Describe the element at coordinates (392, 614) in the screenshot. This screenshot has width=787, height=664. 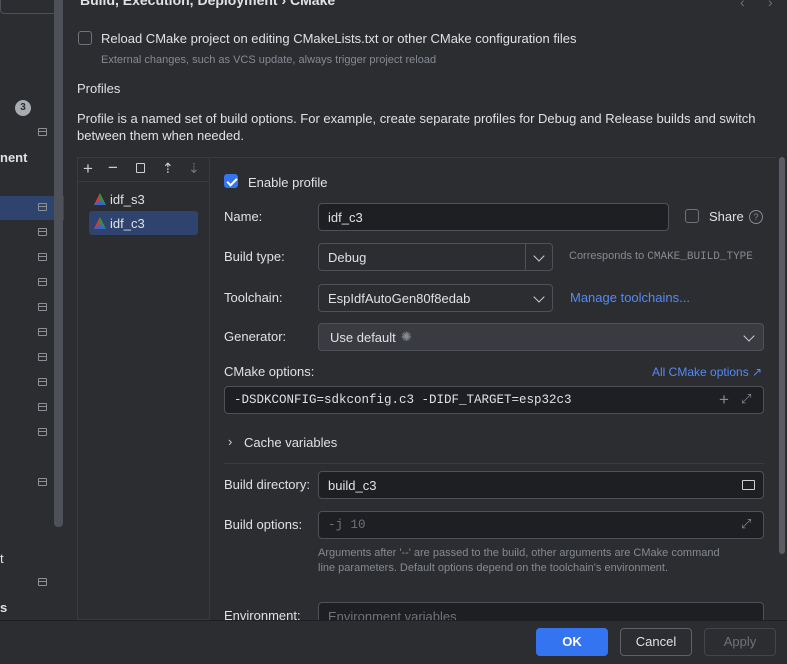
I see `environment-placeholder: Environment variables` at that location.